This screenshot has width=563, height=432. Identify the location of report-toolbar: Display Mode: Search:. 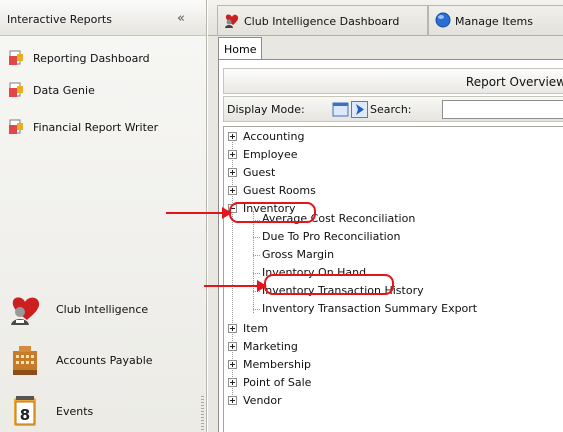
(393, 109).